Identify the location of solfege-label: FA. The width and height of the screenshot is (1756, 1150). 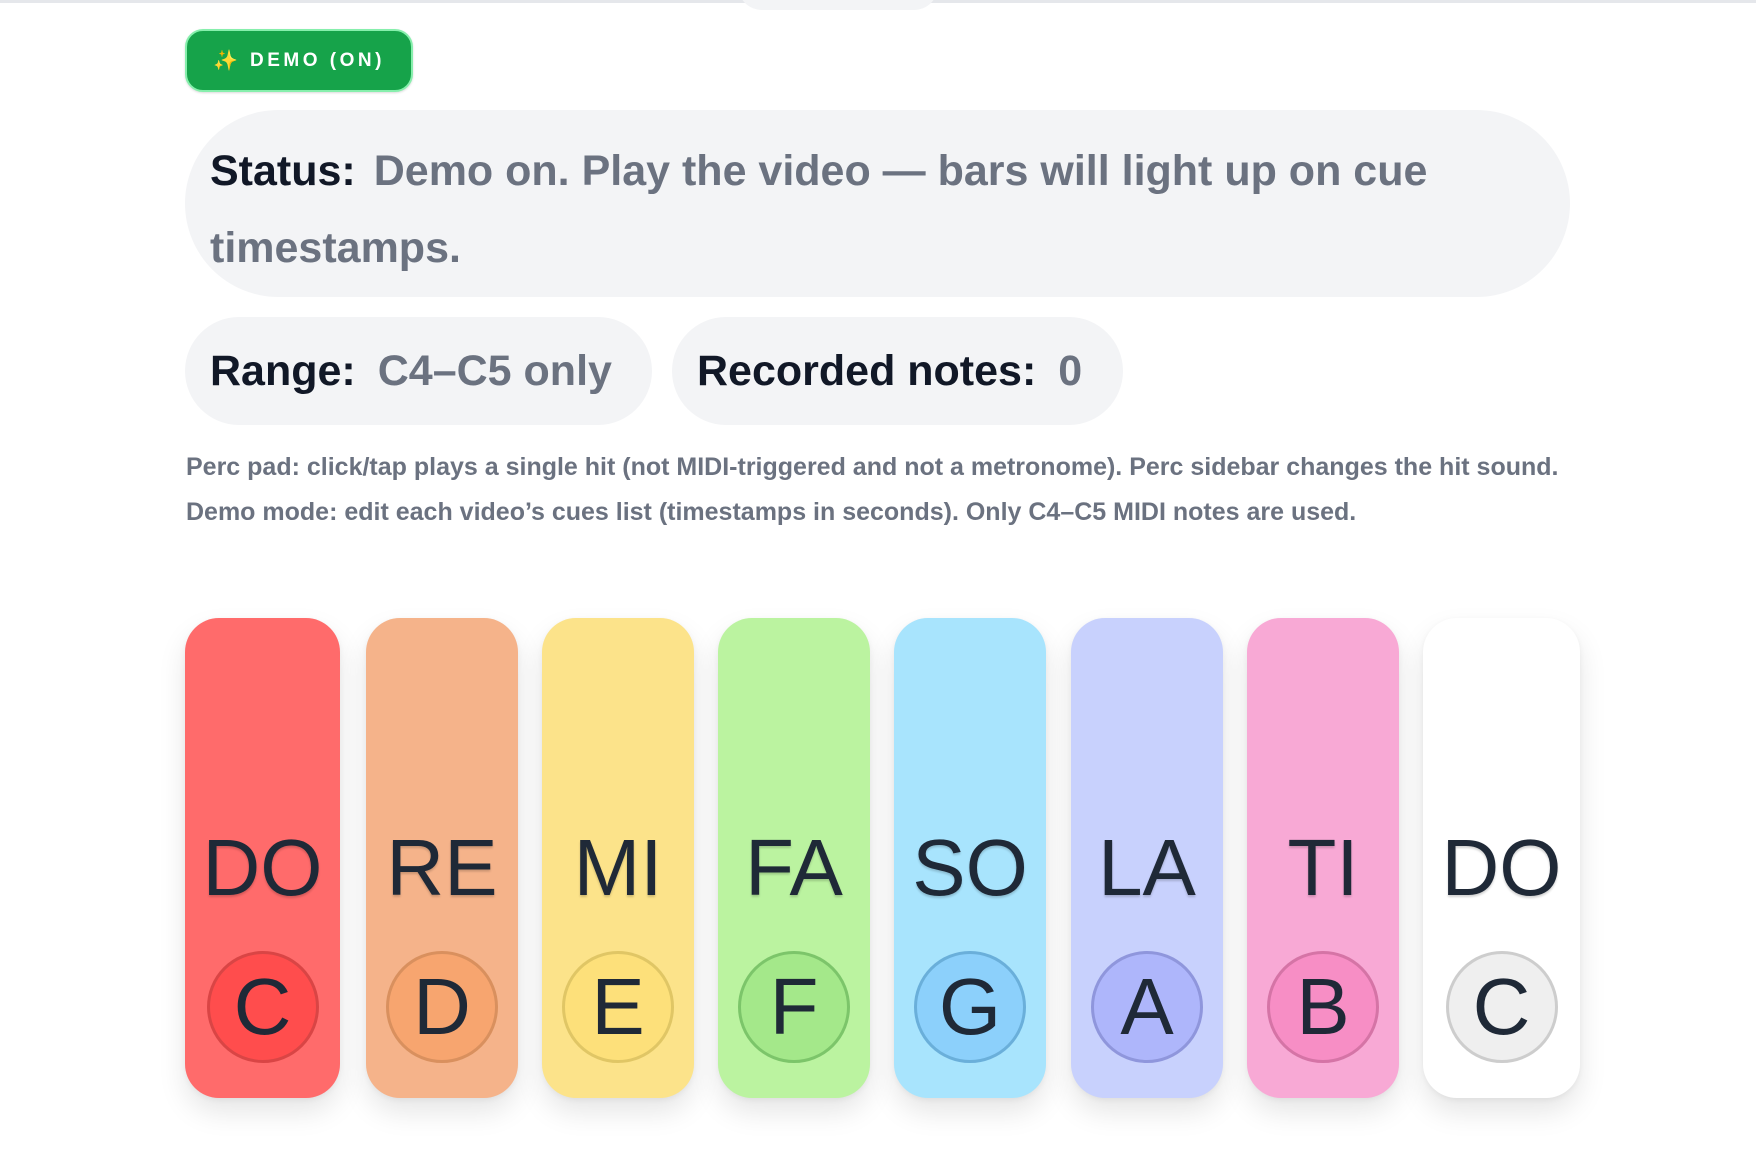
(794, 867).